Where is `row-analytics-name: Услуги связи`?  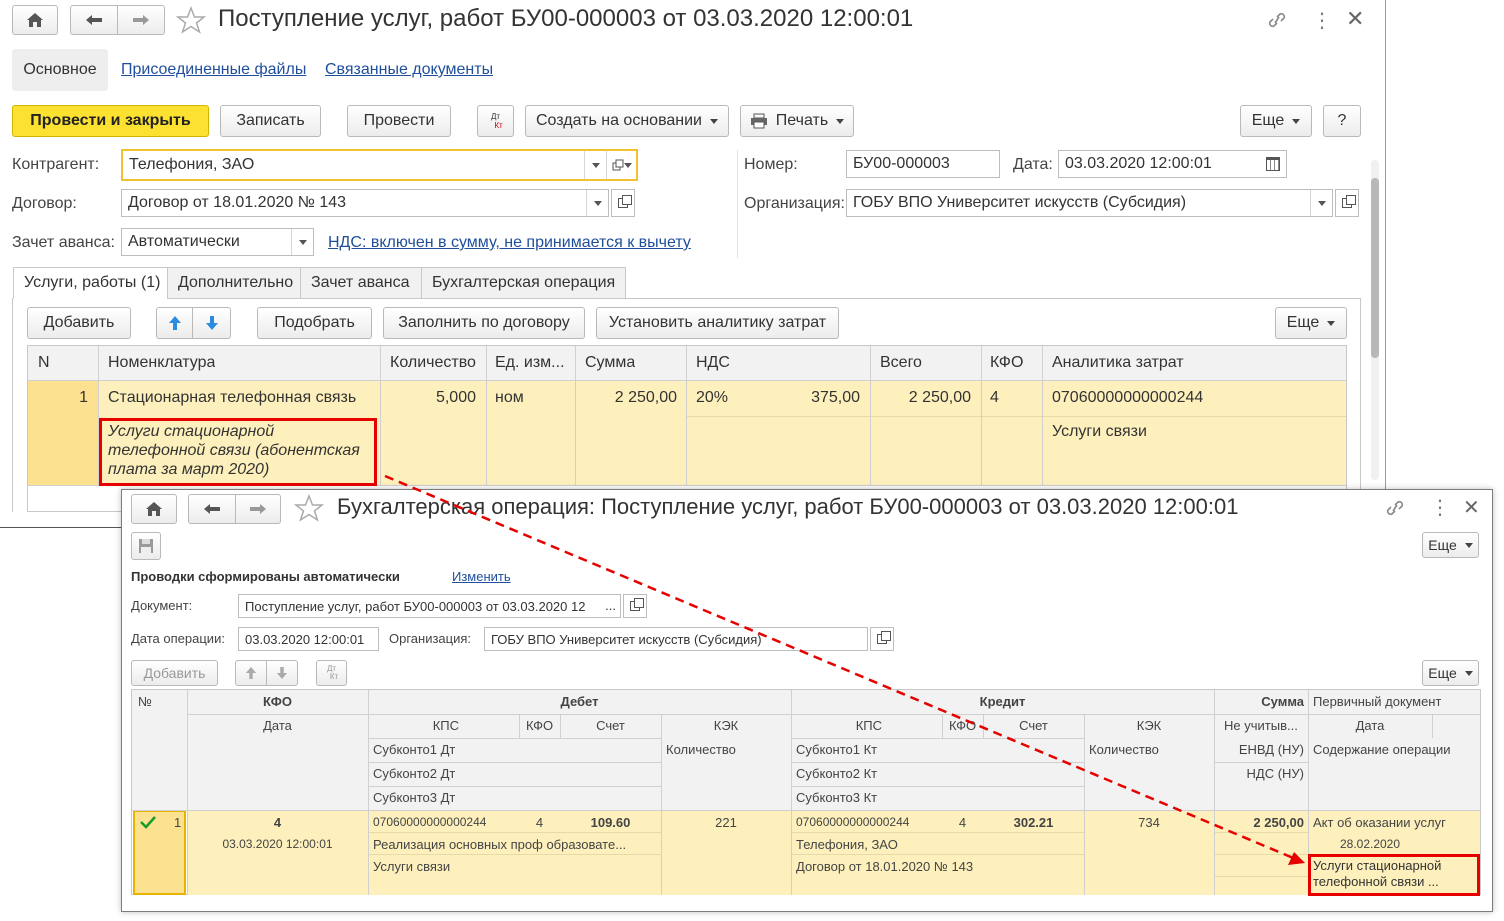 row-analytics-name: Услуги связи is located at coordinates (1099, 432).